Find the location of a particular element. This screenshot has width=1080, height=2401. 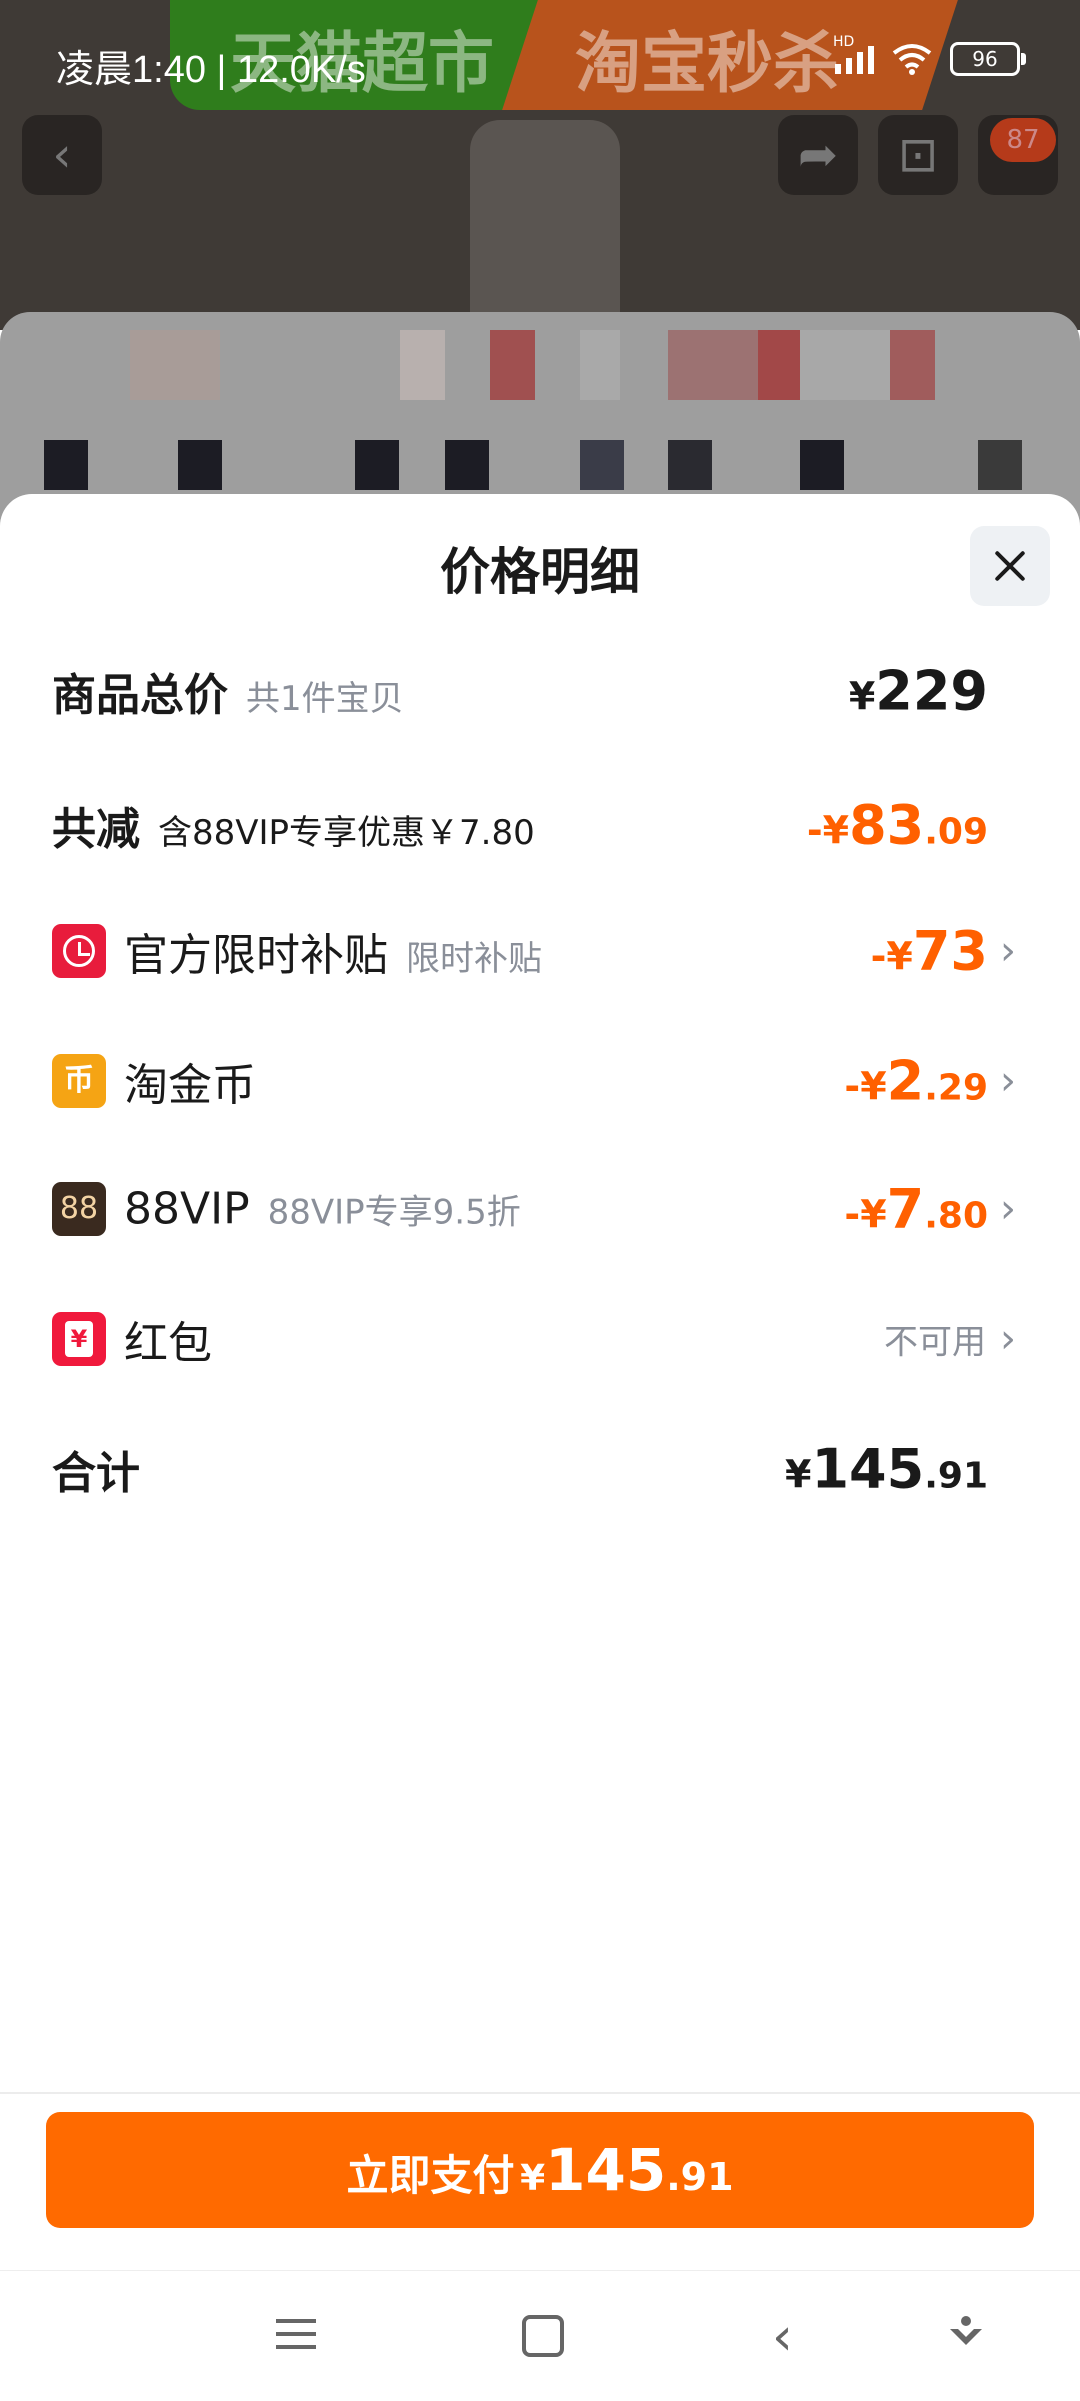

row-sub: 限时补贴 is located at coordinates (474, 959).